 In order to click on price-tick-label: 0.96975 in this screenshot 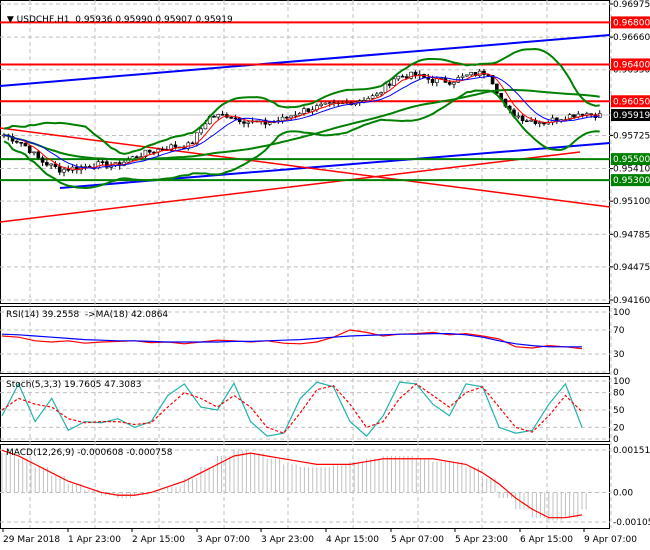, I will do `click(631, 5)`.